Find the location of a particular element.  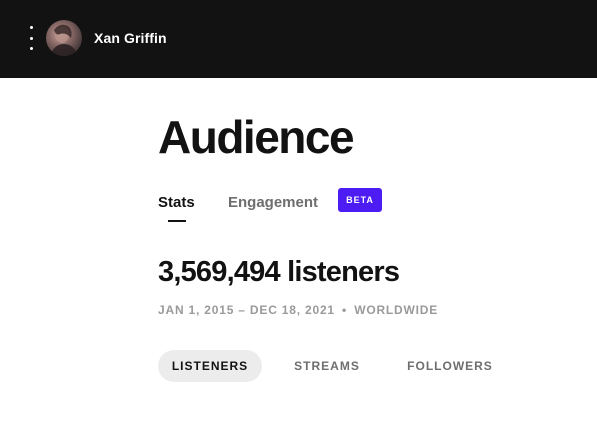

artist-name: Xan Griffin is located at coordinates (130, 38).